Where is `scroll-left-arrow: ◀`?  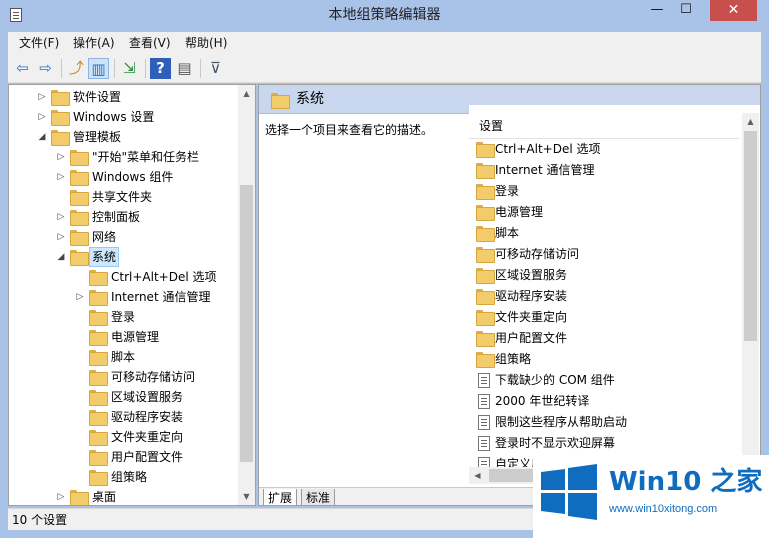 scroll-left-arrow: ◀ is located at coordinates (477, 475).